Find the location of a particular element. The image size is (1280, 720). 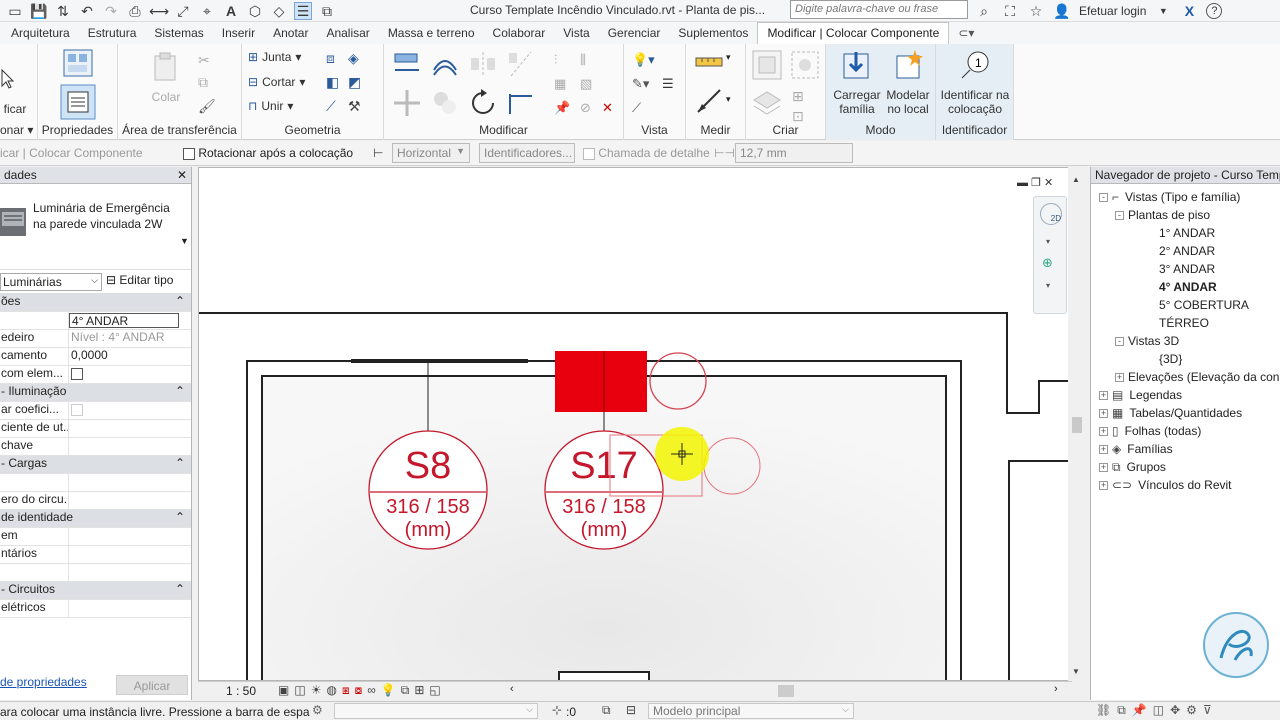

property-row: chave is located at coordinates (95, 447).